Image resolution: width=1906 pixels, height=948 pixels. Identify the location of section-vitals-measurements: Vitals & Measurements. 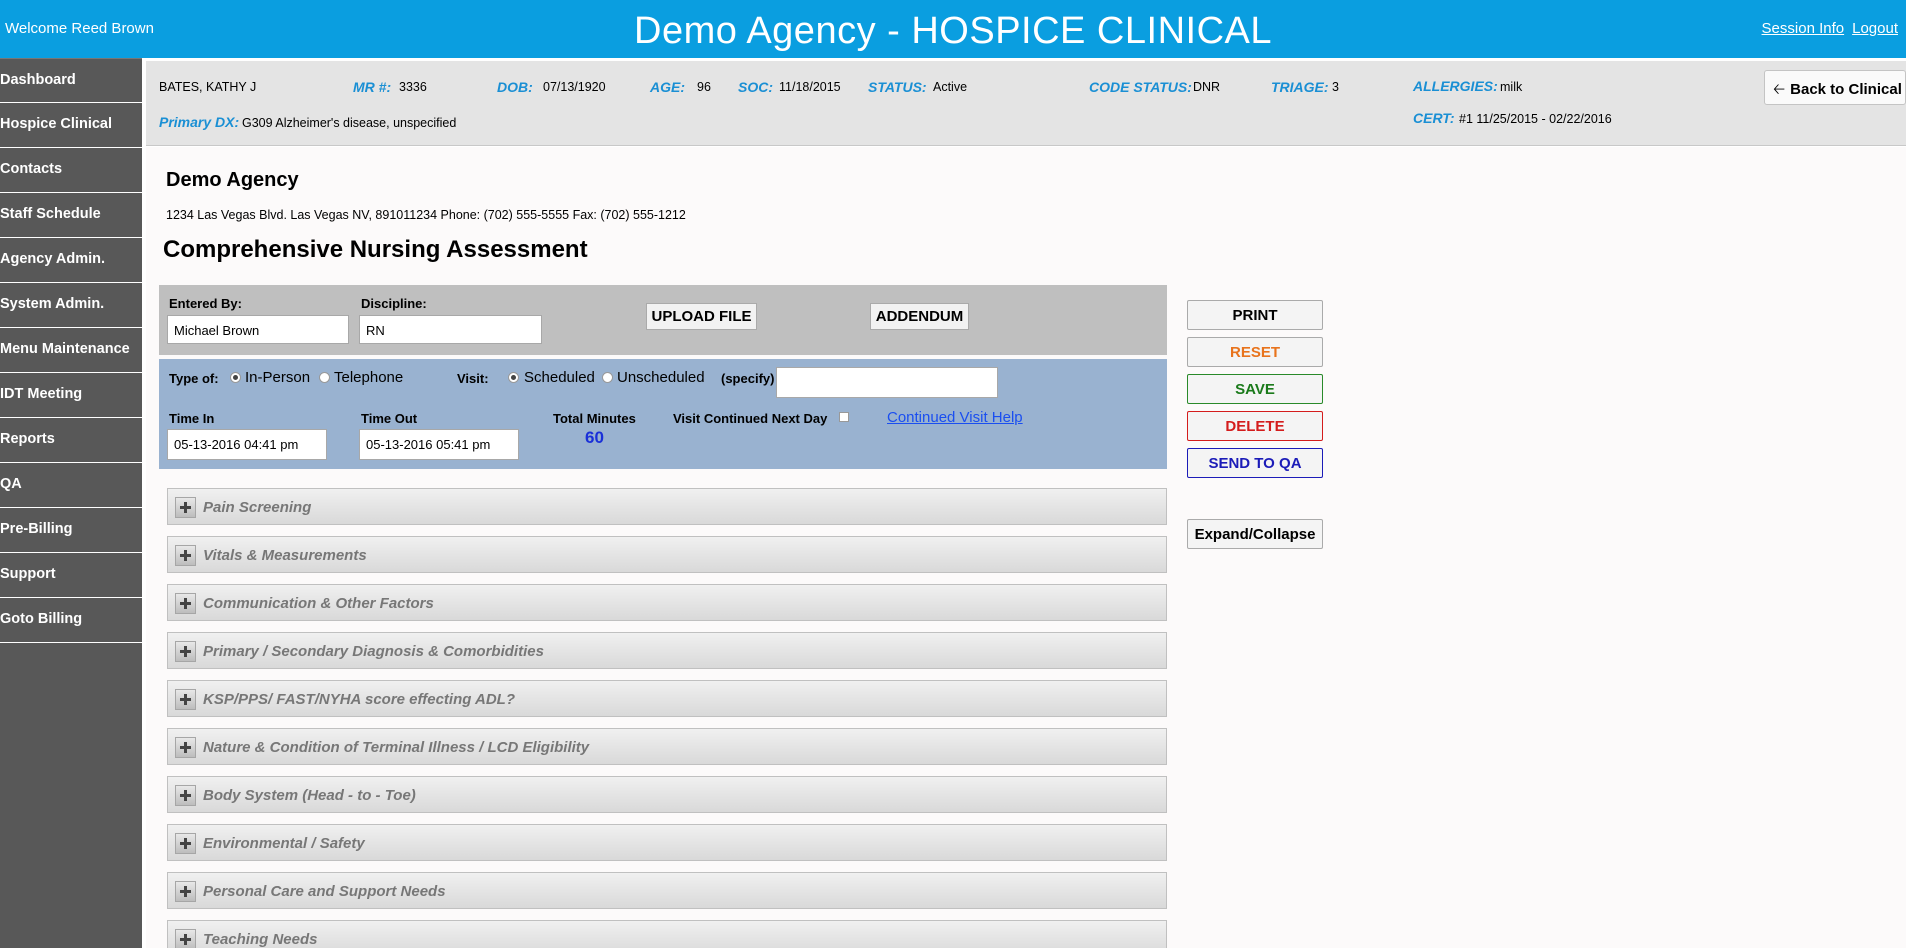
(667, 554).